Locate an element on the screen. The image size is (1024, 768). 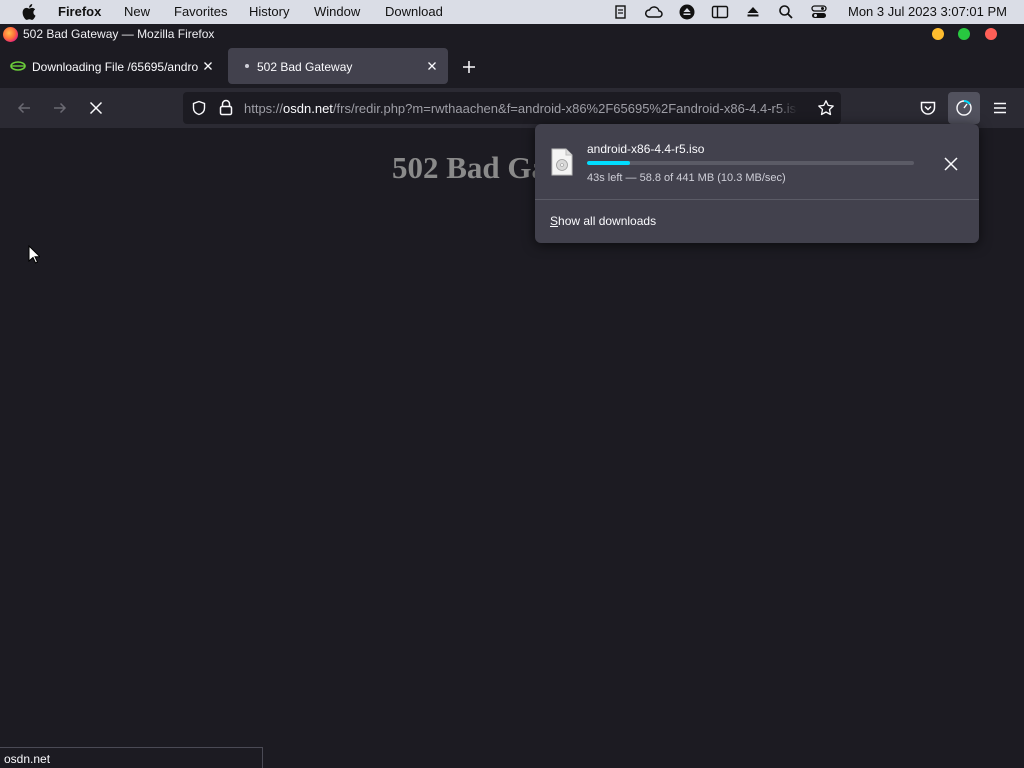
download-status: 43s left — 58.8 of 441 MB (10.3 MB/sec) is located at coordinates (686, 178).